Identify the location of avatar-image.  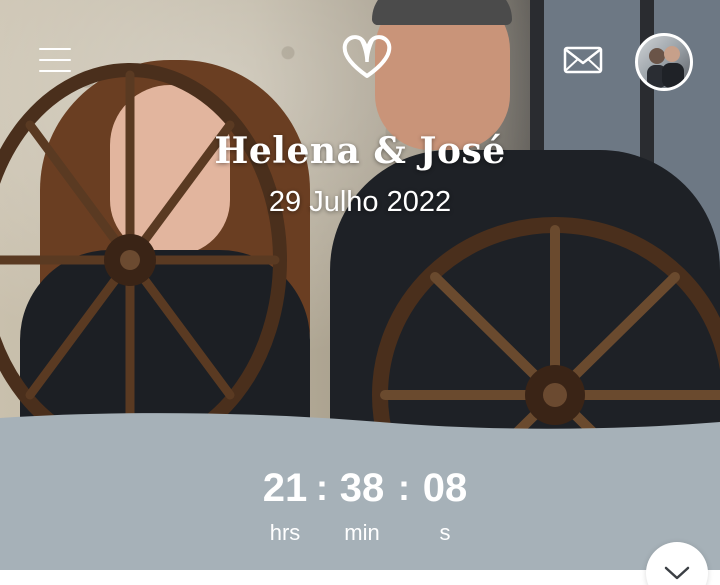
(665, 67).